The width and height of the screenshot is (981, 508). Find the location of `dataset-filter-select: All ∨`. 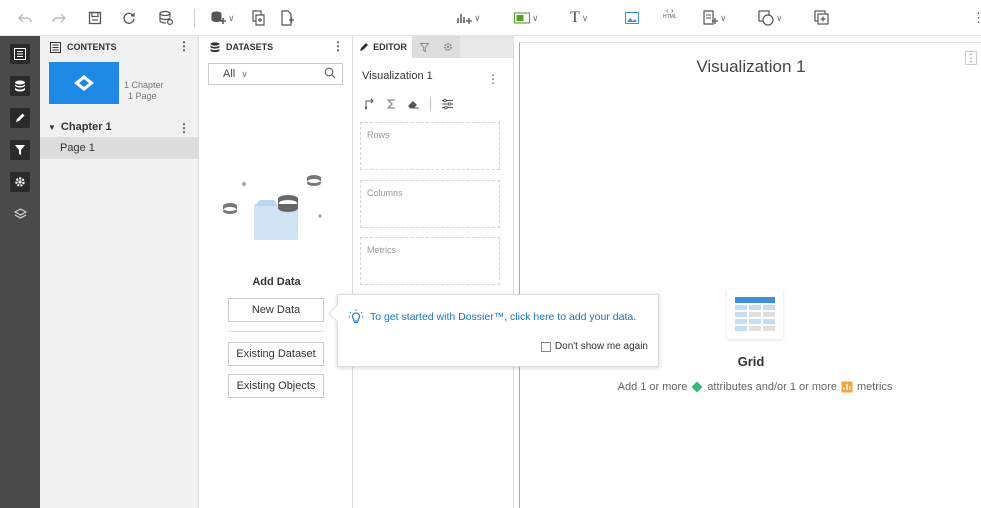

dataset-filter-select: All ∨ is located at coordinates (275, 74).